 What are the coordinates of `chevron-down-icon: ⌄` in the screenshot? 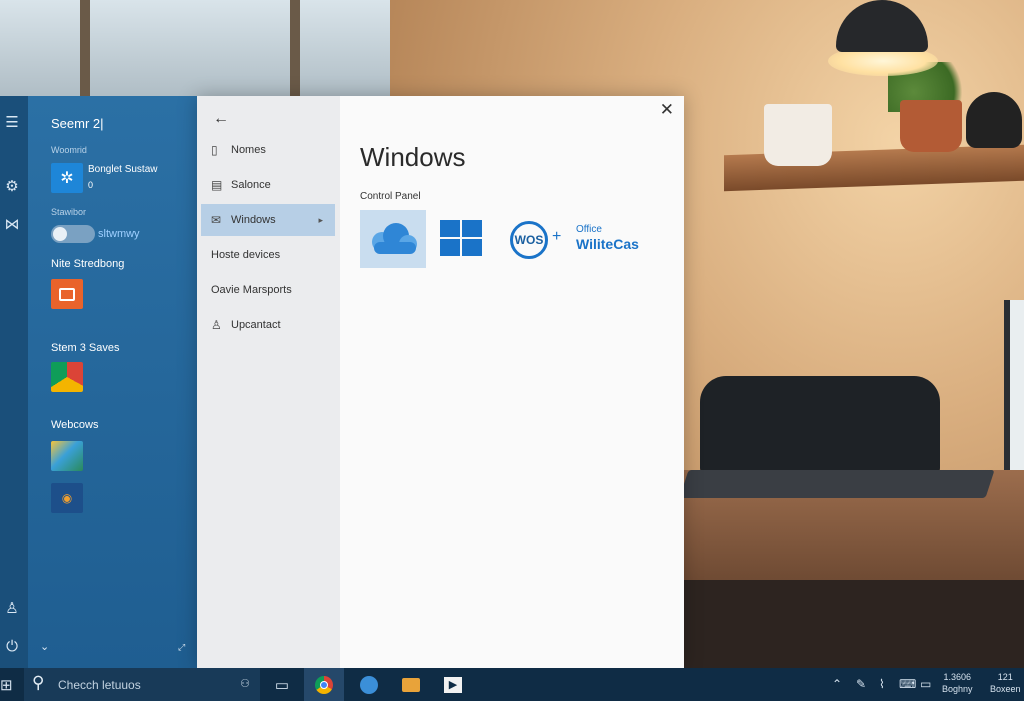 It's located at (44, 646).